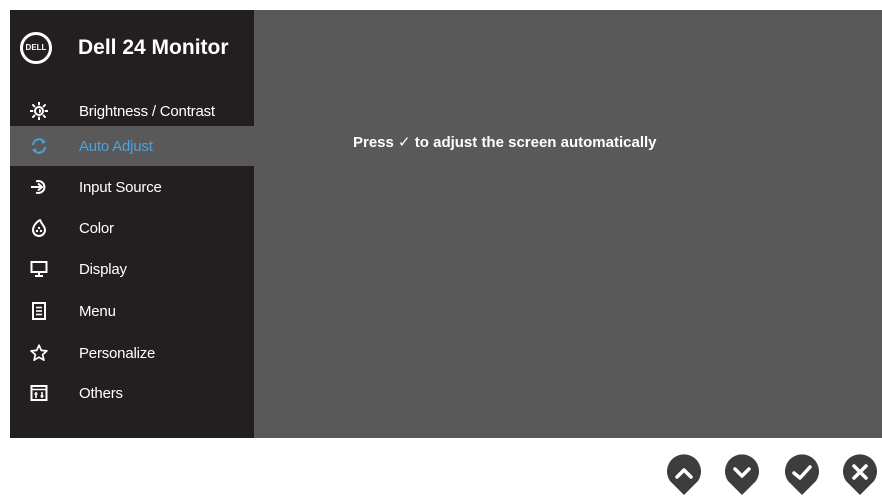 Image resolution: width=882 pixels, height=500 pixels. What do you see at coordinates (97, 311) in the screenshot?
I see `menu-label-menu: Menu` at bounding box center [97, 311].